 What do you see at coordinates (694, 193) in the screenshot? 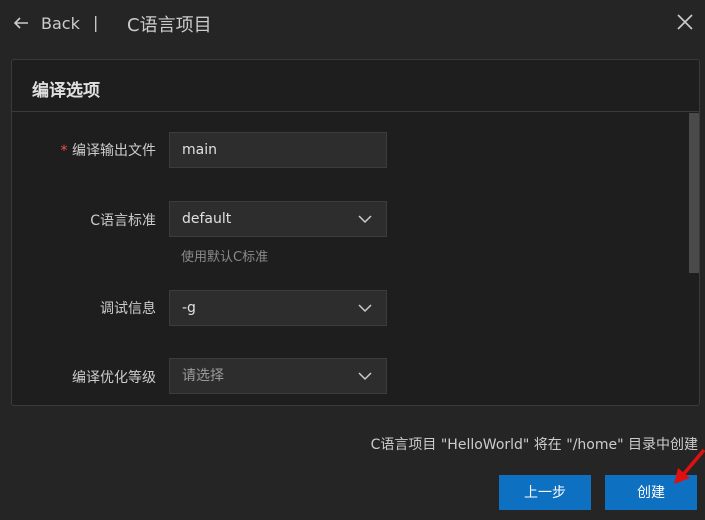
I see `scrollbar` at bounding box center [694, 193].